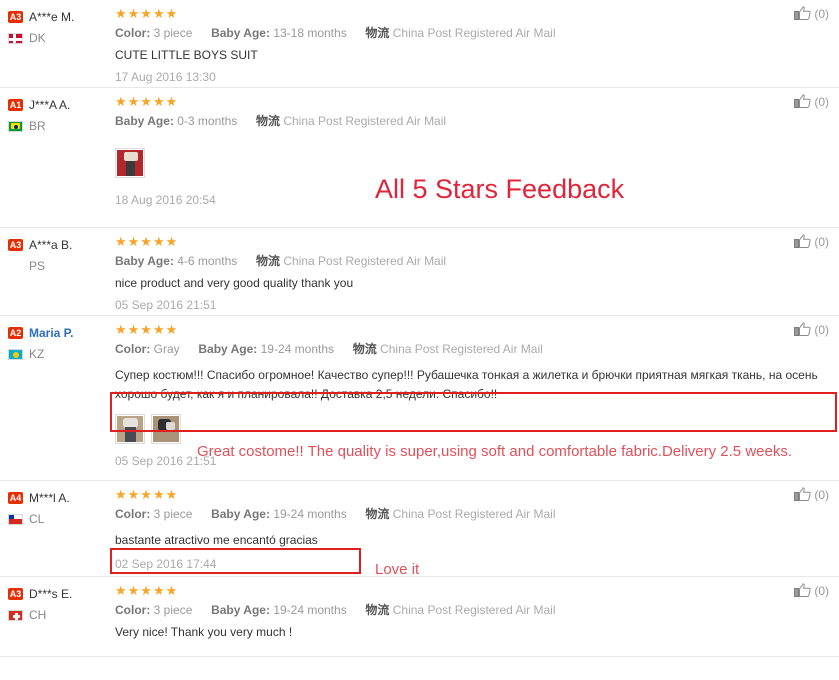  What do you see at coordinates (15, 105) in the screenshot?
I see `buyer-level-badge: A1` at bounding box center [15, 105].